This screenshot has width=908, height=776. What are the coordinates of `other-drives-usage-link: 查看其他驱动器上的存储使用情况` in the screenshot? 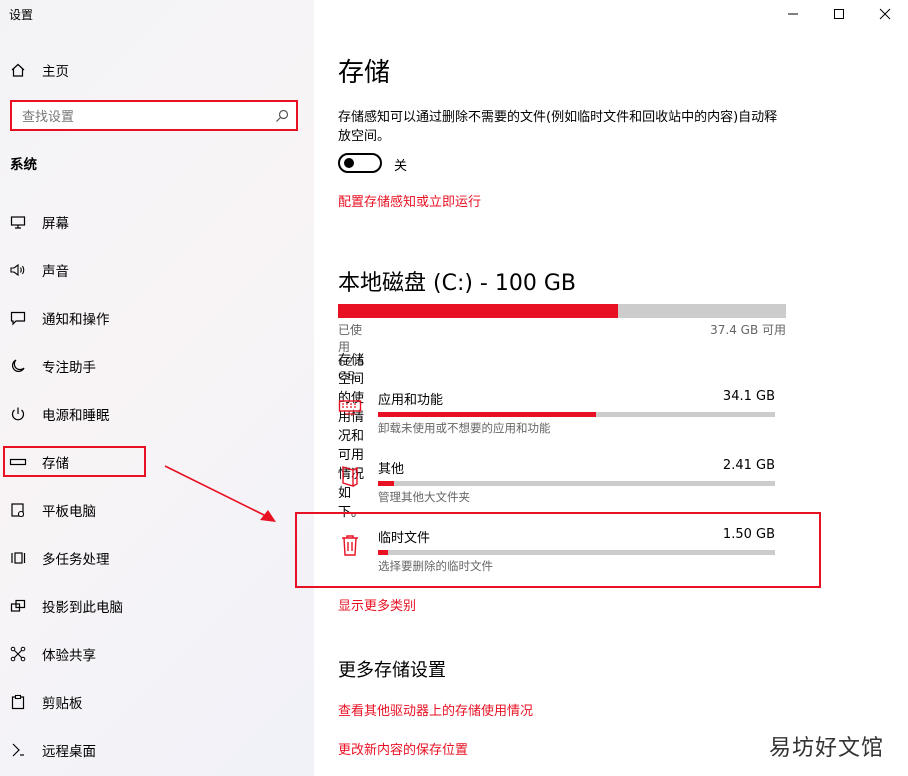 It's located at (435, 709).